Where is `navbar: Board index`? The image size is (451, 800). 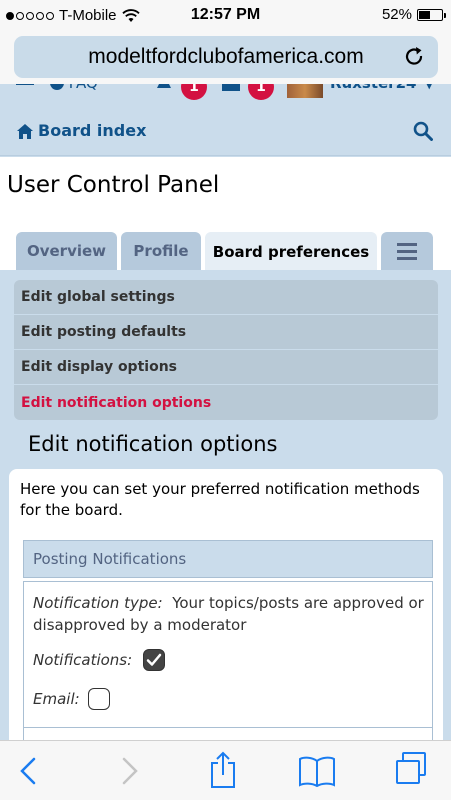 navbar: Board index is located at coordinates (225, 129).